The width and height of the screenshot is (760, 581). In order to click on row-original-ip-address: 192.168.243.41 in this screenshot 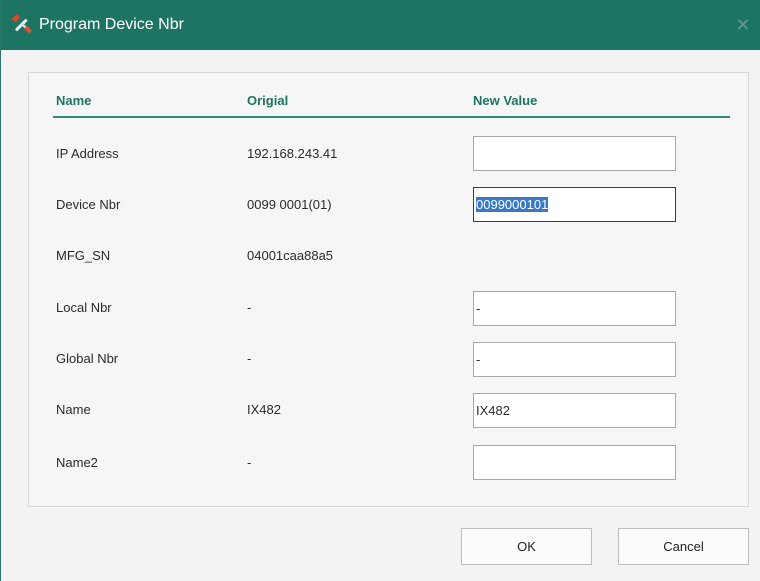, I will do `click(292, 153)`.